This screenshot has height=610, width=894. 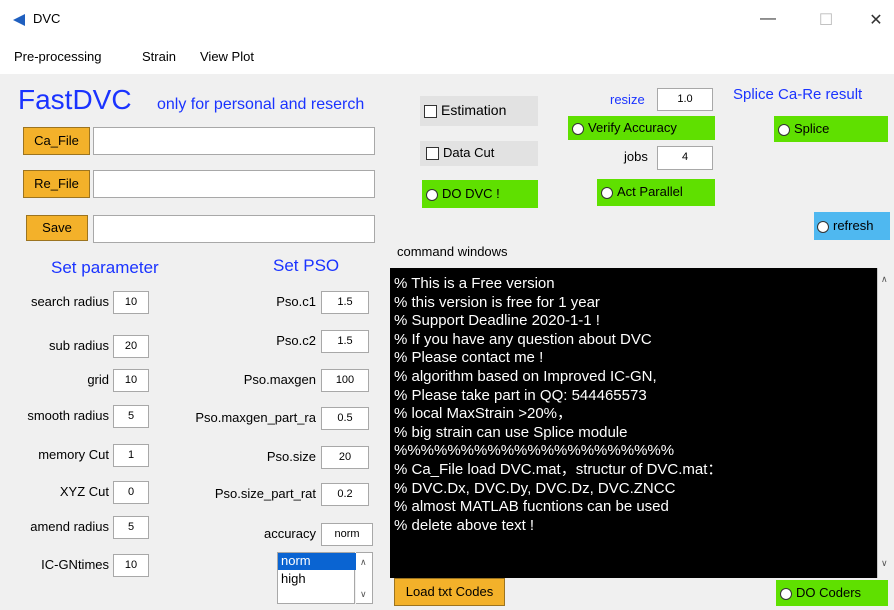 What do you see at coordinates (449, 592) in the screenshot?
I see `load-txt-codes-button: Load txt Codes` at bounding box center [449, 592].